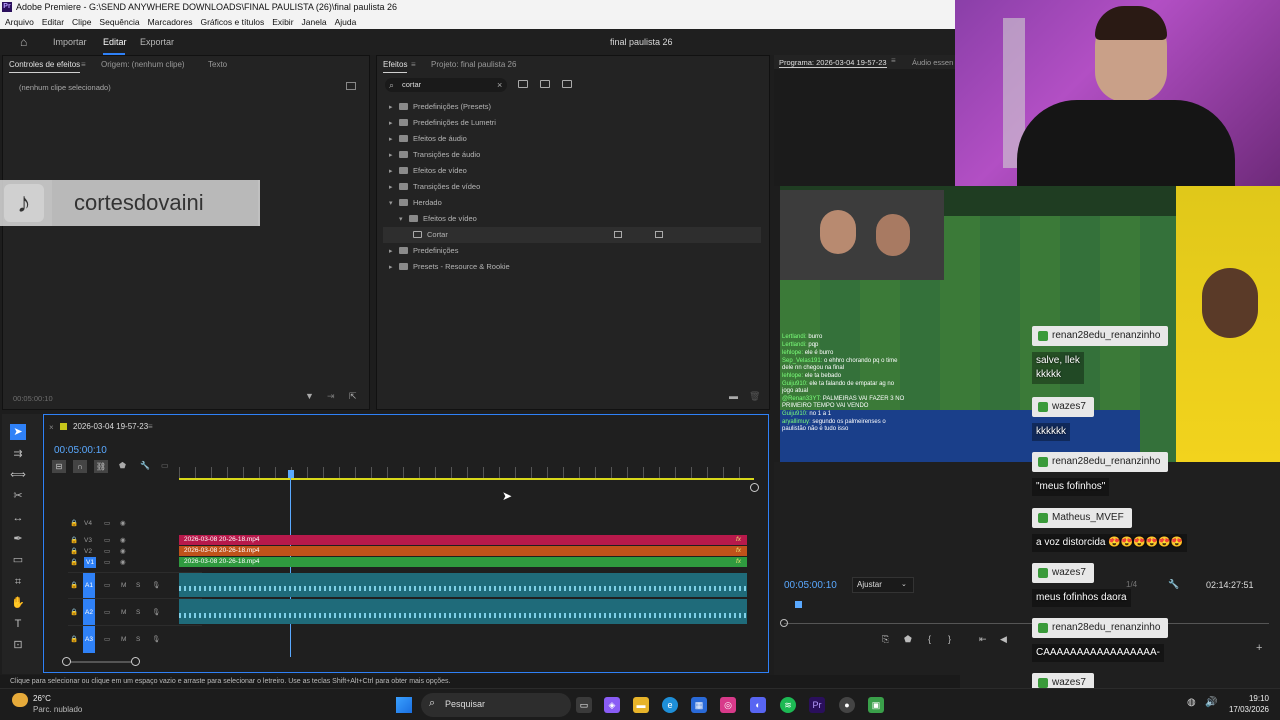 The width and height of the screenshot is (1280, 720). Describe the element at coordinates (428, 139) in the screenshot. I see `effects-tree-item: ▸ Efeitos de áudio` at that location.